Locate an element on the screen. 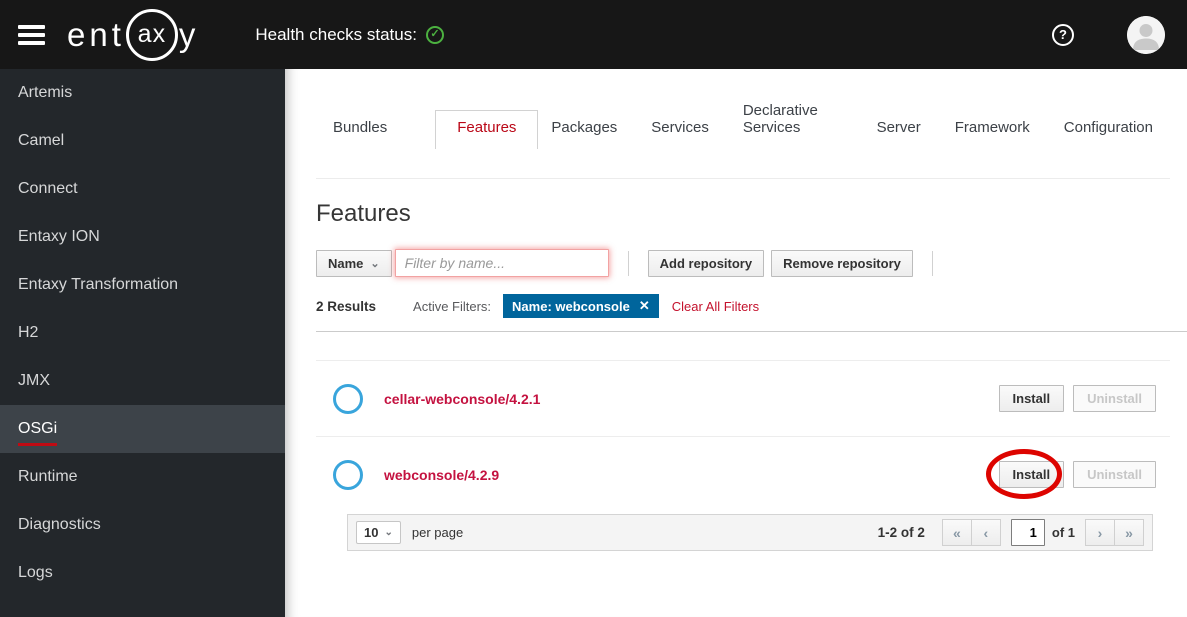 This screenshot has width=1187, height=617. health-checks-status: Health checks status: ✓ is located at coordinates (349, 35).